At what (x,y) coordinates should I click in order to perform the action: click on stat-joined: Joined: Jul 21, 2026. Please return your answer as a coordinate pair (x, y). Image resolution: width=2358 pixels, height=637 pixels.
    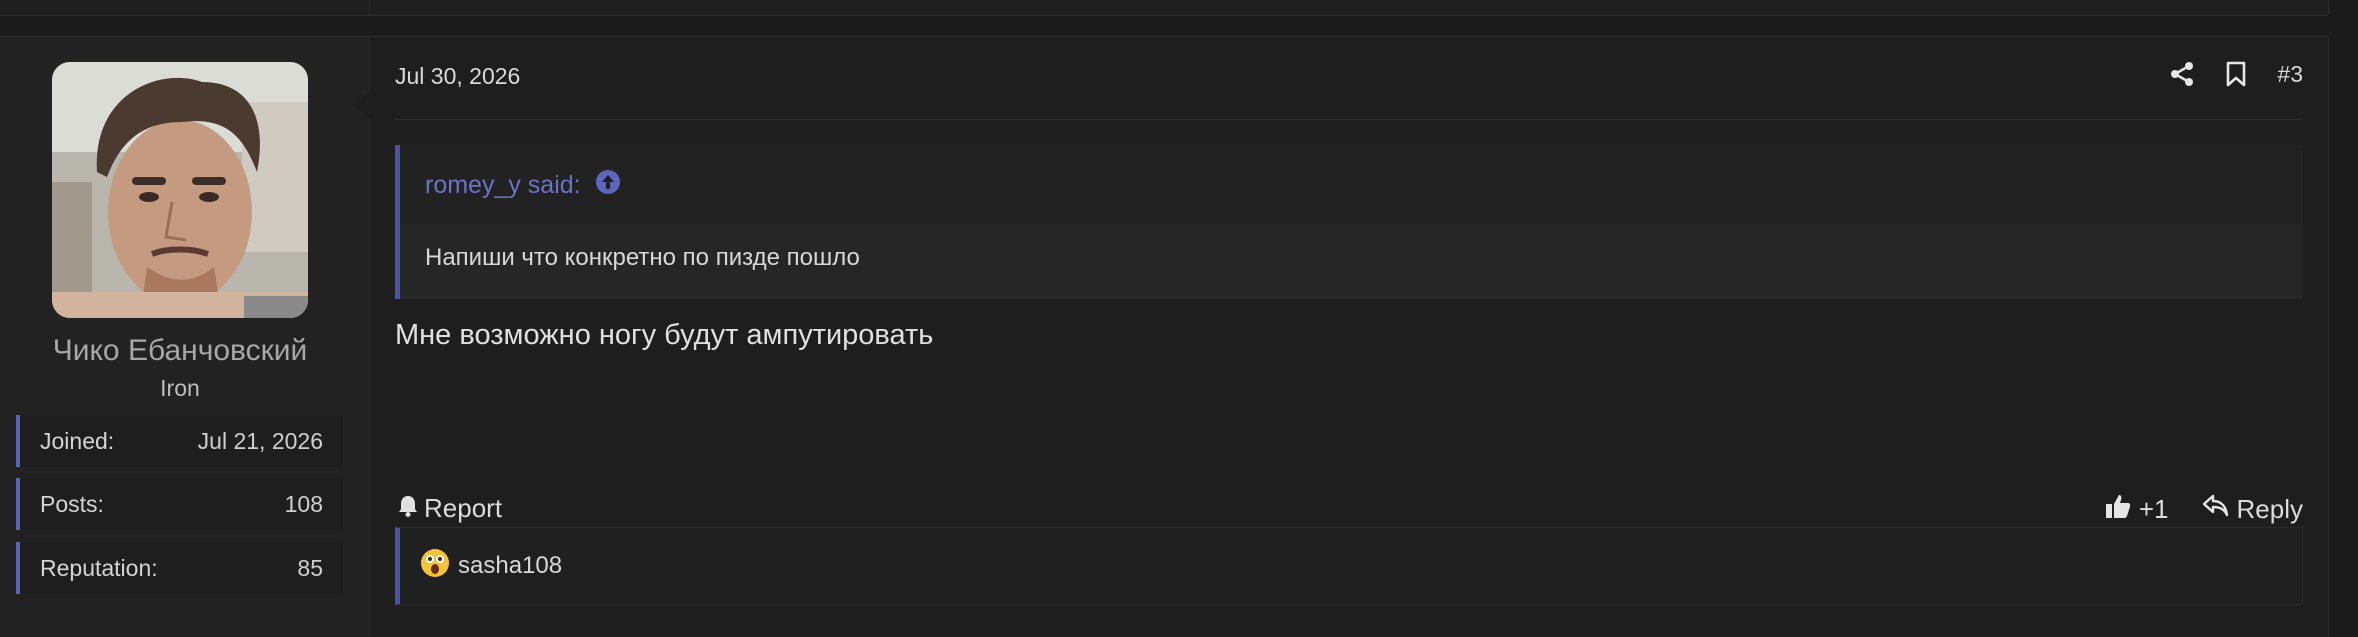
    Looking at the image, I should click on (179, 441).